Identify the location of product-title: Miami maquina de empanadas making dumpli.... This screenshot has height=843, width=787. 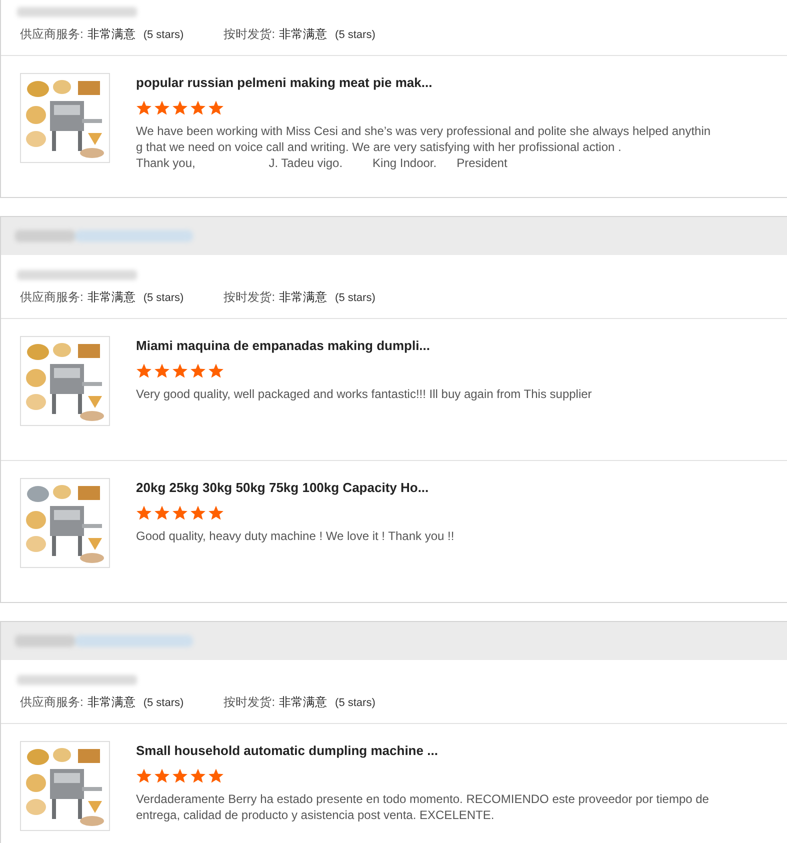
(364, 345).